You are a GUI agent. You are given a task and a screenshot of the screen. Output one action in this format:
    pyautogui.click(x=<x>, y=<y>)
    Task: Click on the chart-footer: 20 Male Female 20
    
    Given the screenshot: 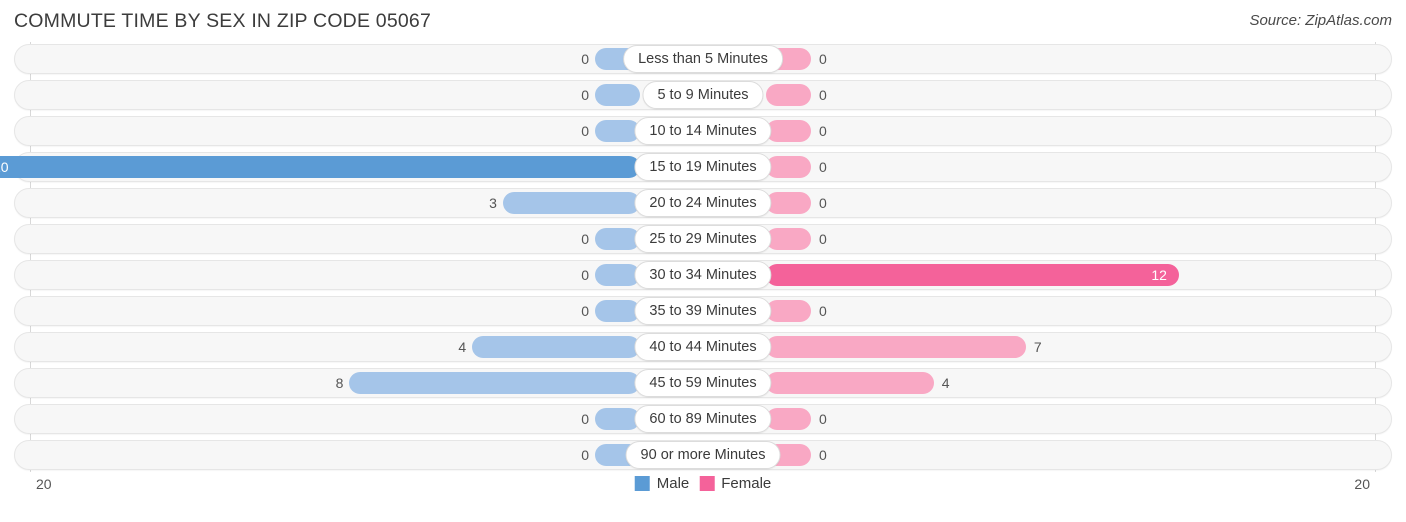 What is the action you would take?
    pyautogui.click(x=703, y=489)
    